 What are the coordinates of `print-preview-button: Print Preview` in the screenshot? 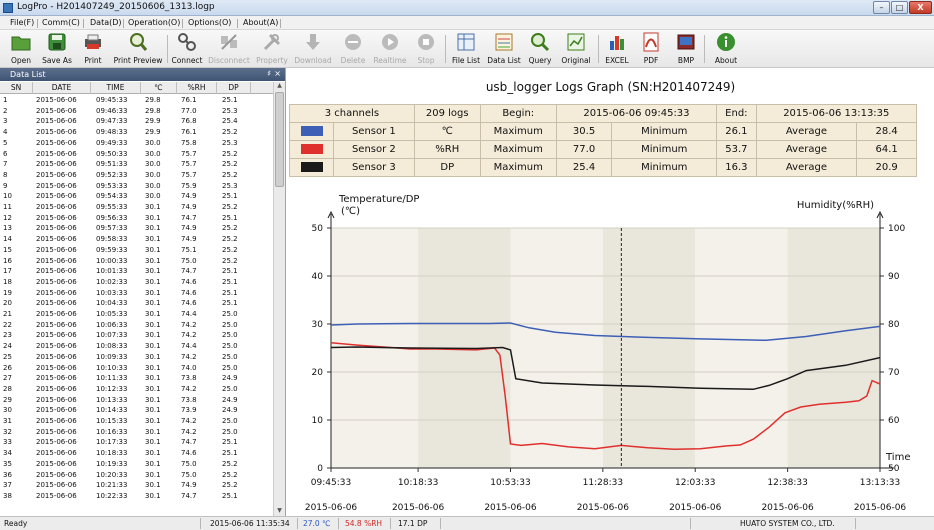 It's located at (138, 49).